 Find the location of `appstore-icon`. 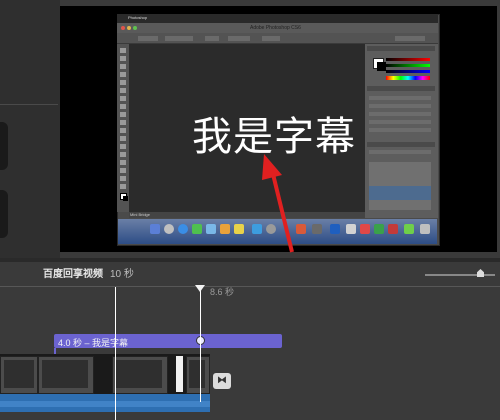

appstore-icon is located at coordinates (257, 229).